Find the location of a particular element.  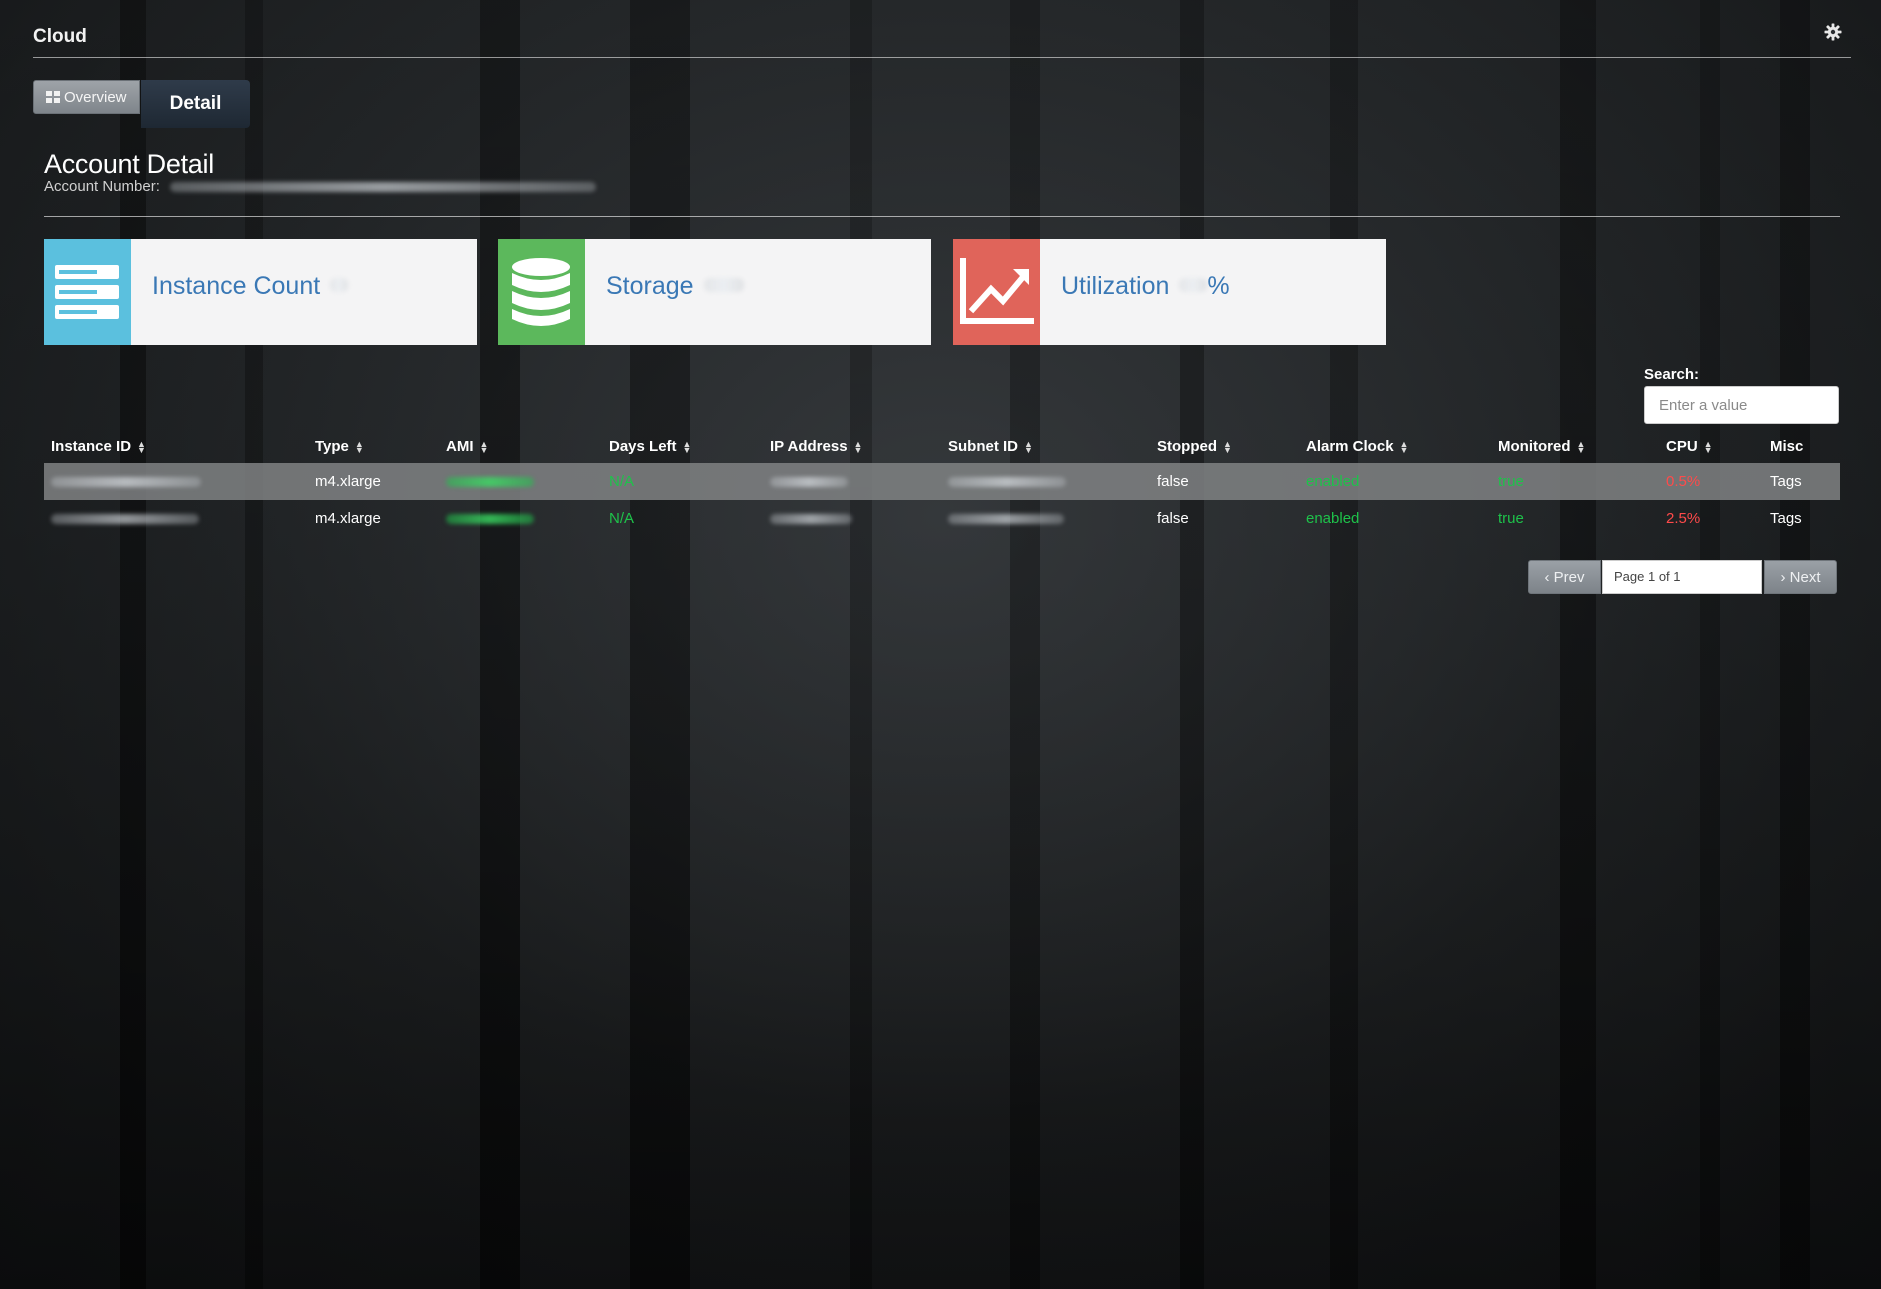

storage-value-redacted is located at coordinates (723, 285).